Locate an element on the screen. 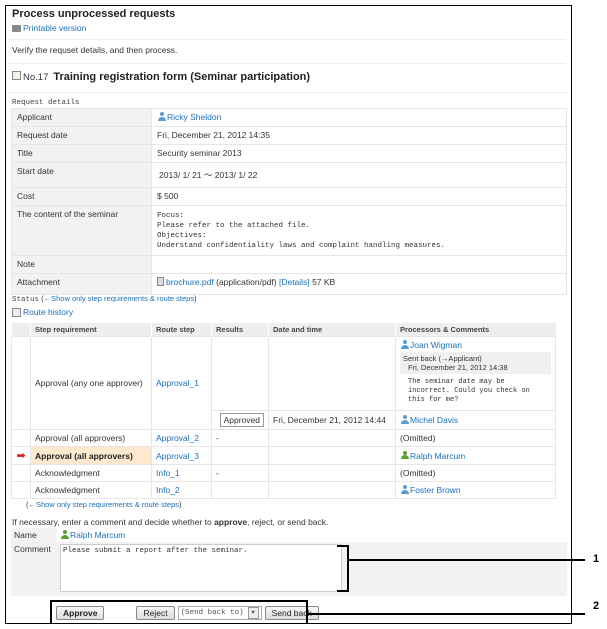  column-header-results: Results is located at coordinates (240, 330).